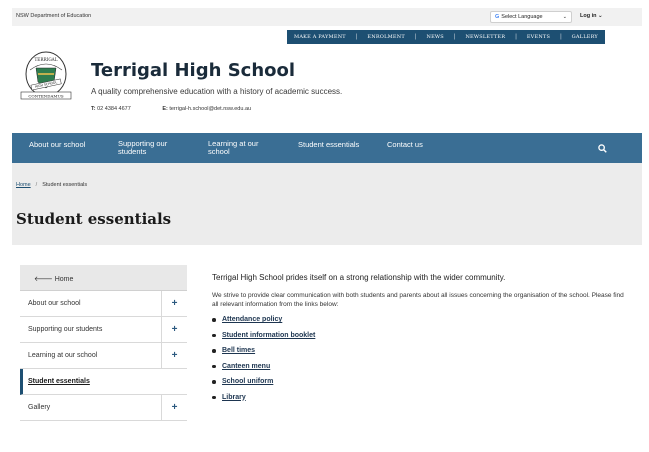  I want to click on language-select: G Select Language ⌄, so click(531, 17).